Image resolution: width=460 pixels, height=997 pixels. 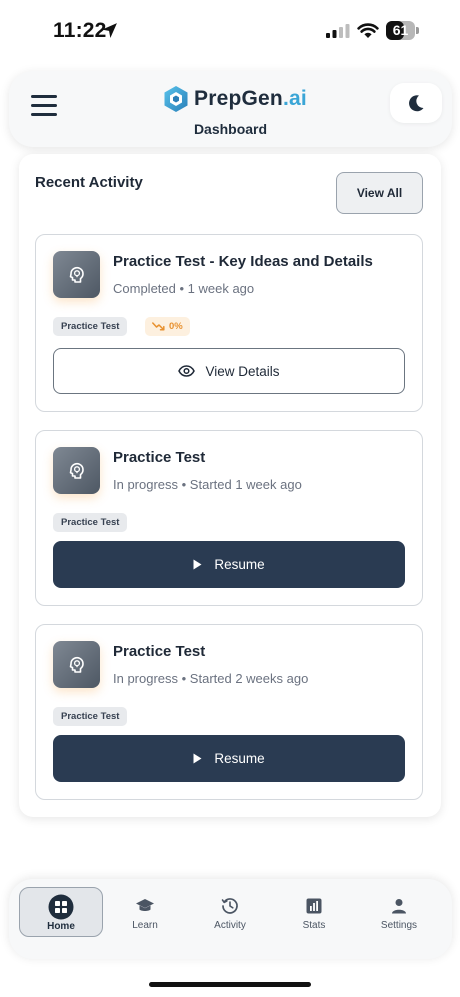 I want to click on activity-status: Completed • 1 week ago, so click(x=184, y=288).